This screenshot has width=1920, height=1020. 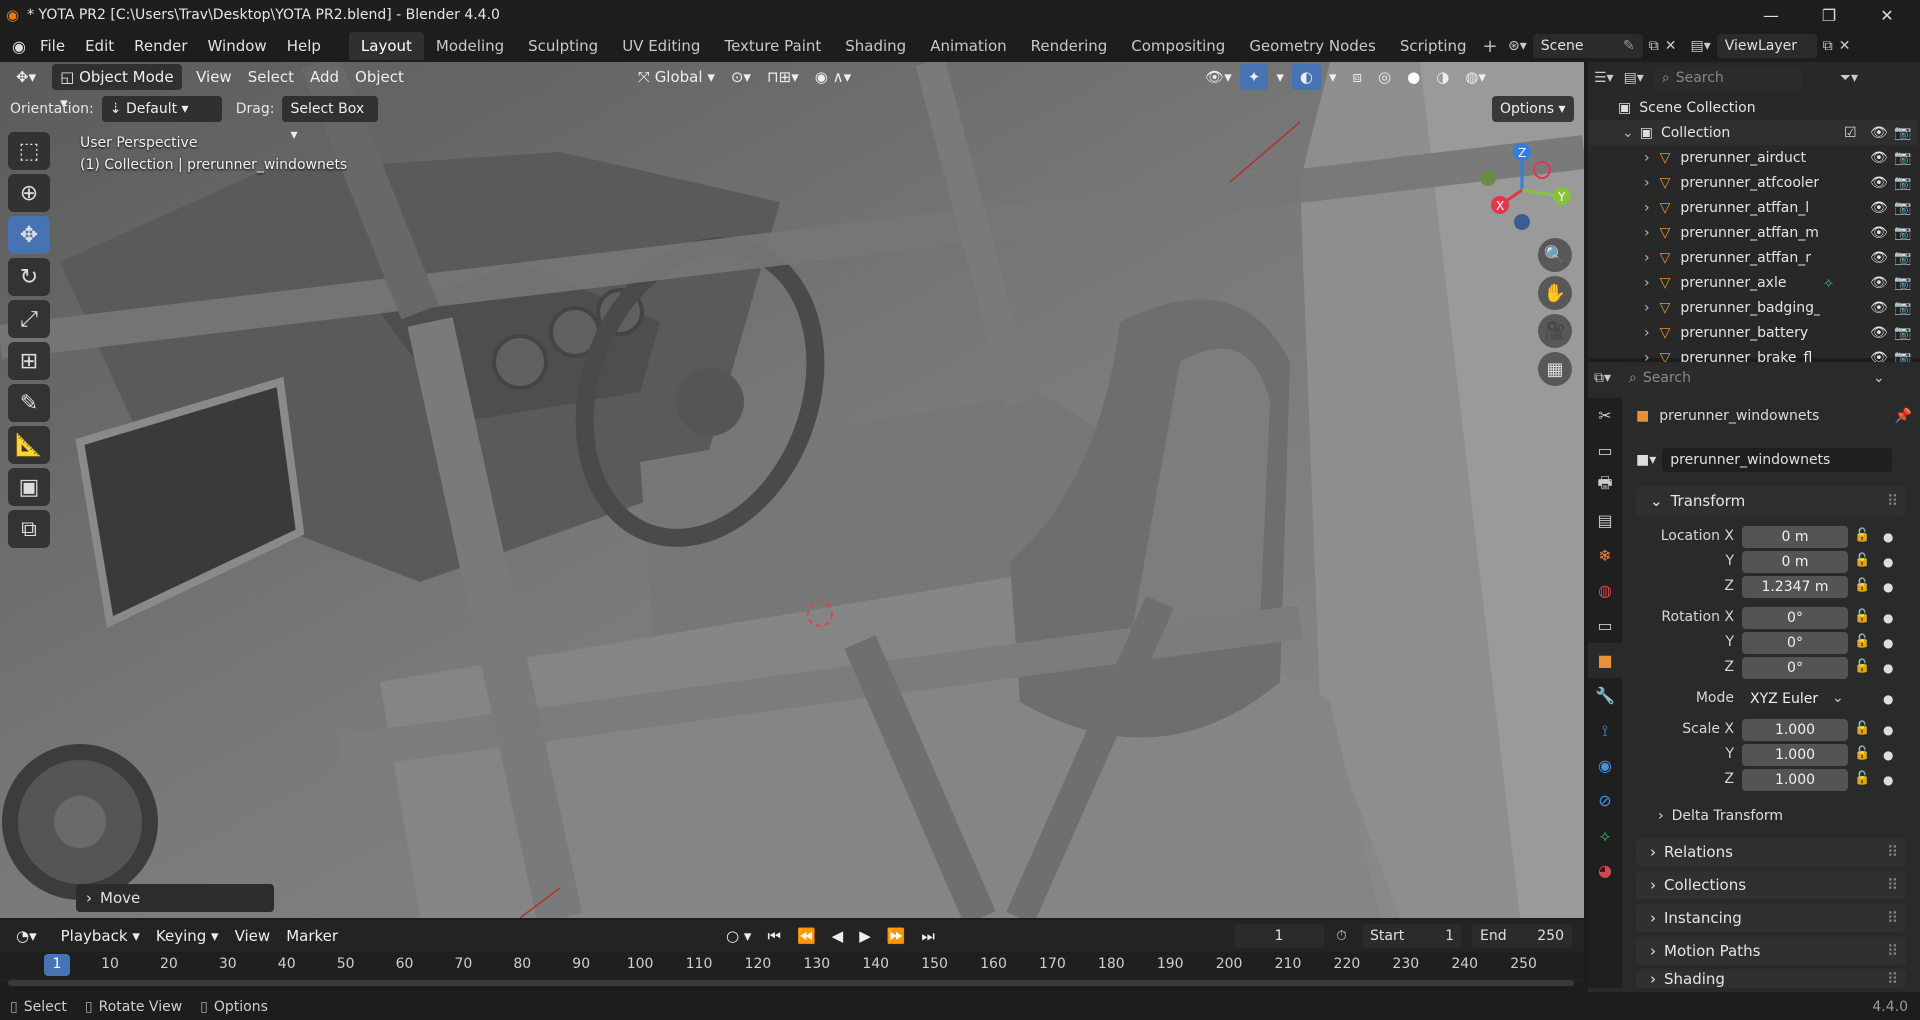 What do you see at coordinates (253, 936) in the screenshot?
I see `menu-timeline-view: View` at bounding box center [253, 936].